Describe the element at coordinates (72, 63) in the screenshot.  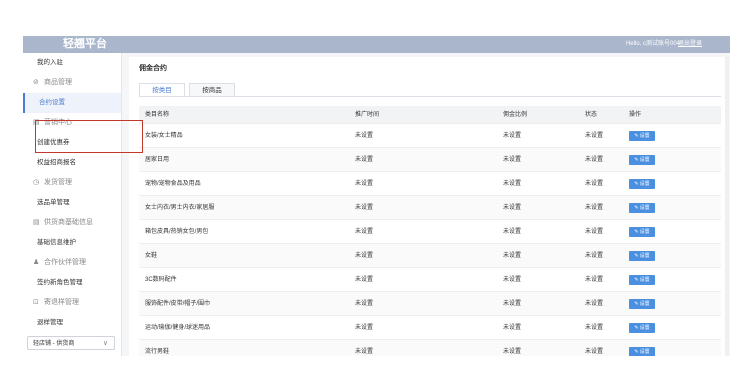
I see `sidebar-item: 我的入驻` at that location.